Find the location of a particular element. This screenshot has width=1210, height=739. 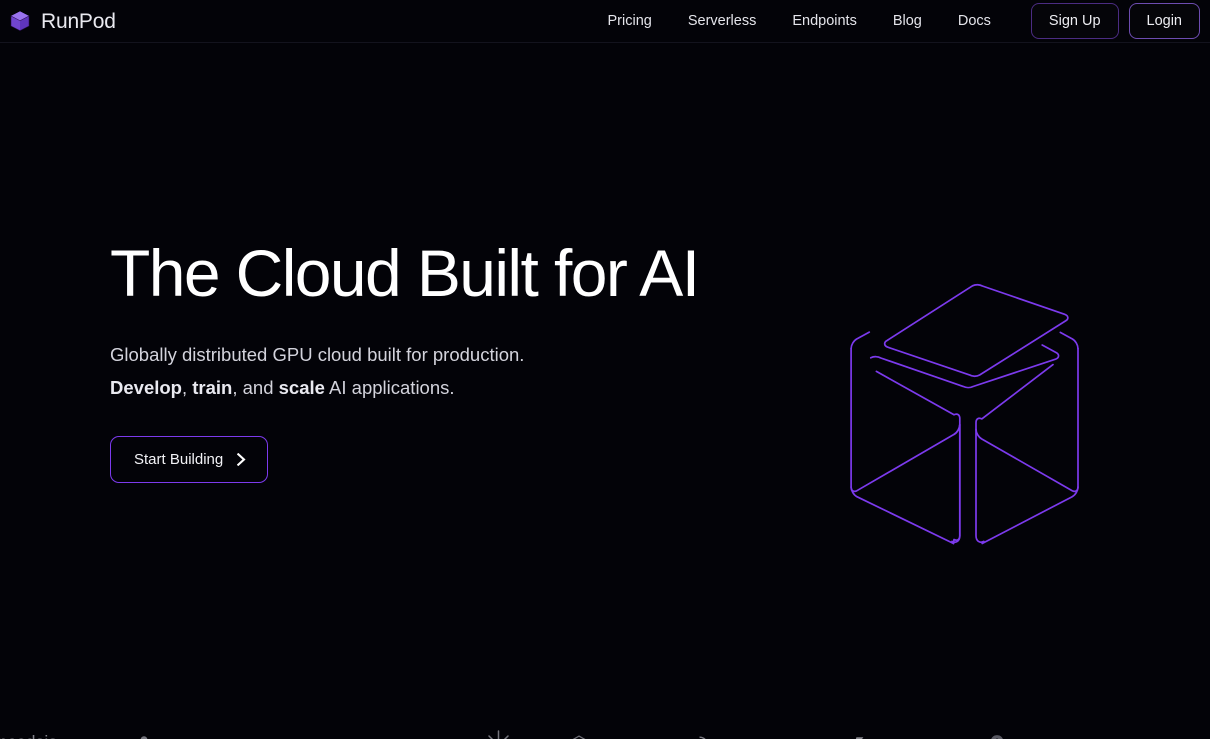

nav-actions: Sign Up Login is located at coordinates (1115, 21).